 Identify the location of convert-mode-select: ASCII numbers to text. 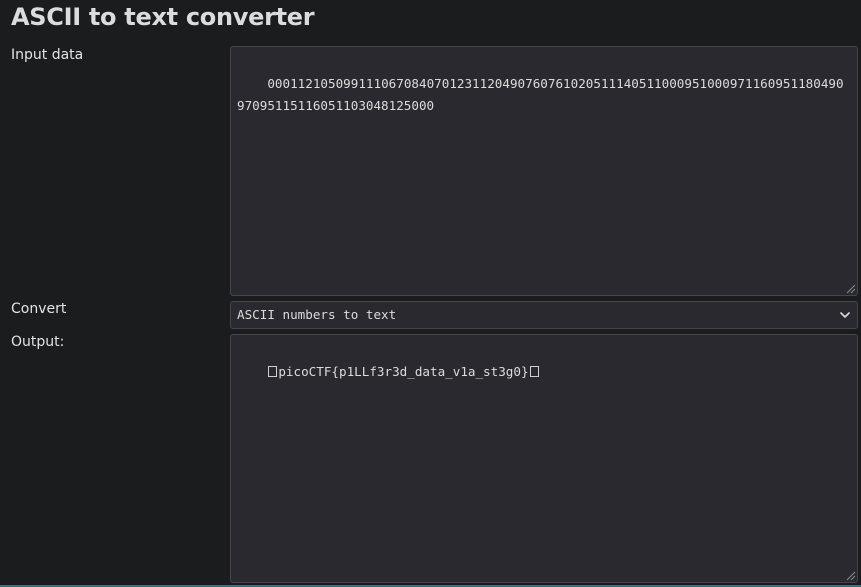
(544, 315).